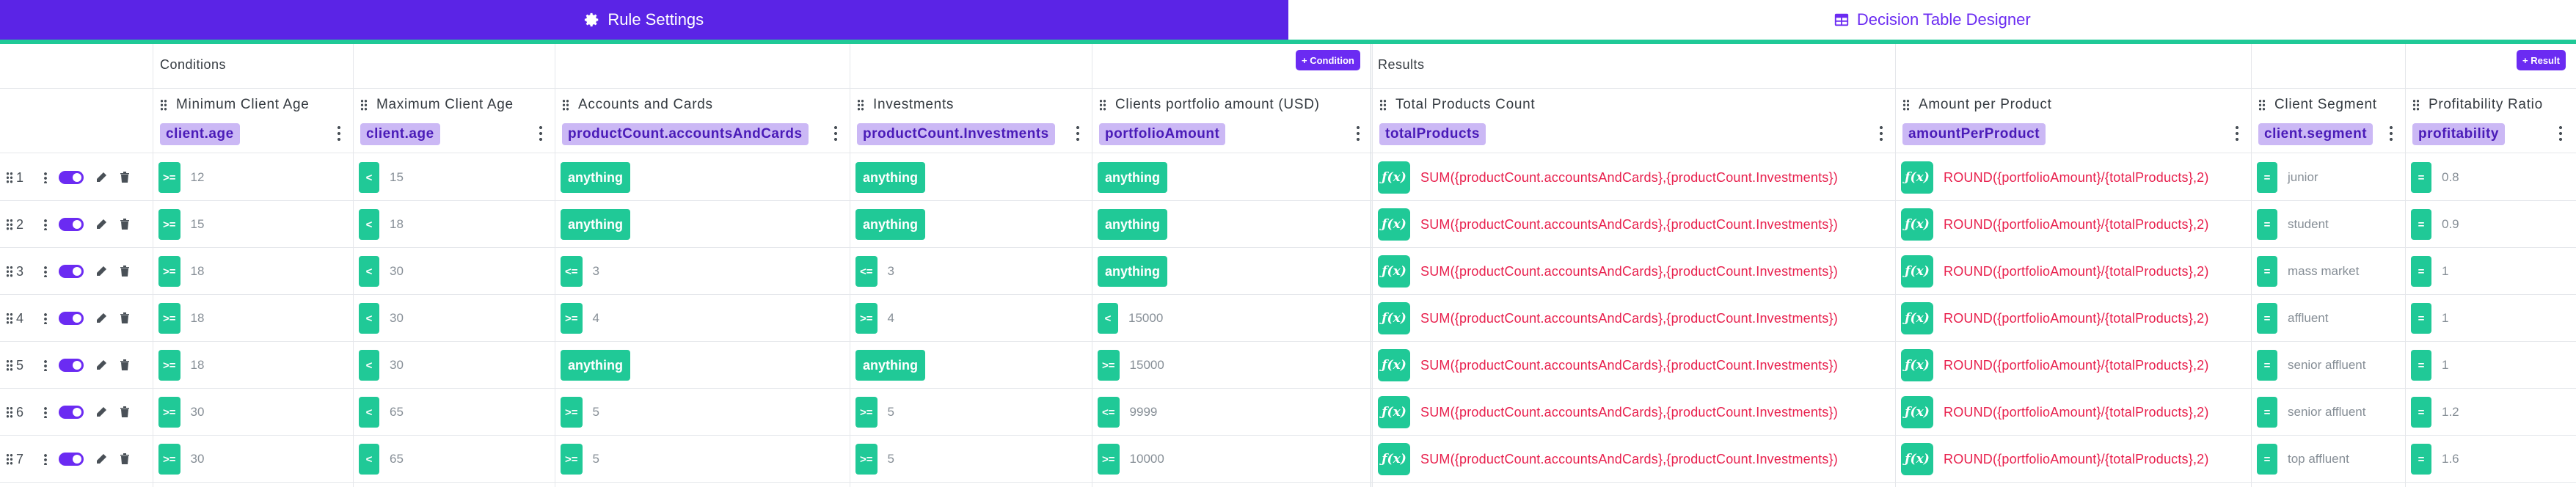  Describe the element at coordinates (1127, 412) in the screenshot. I see `portfolio-cell: <= 9999` at that location.